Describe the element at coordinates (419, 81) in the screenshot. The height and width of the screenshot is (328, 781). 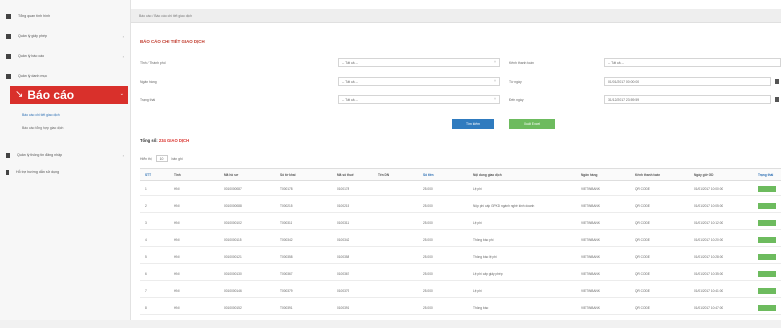
I see `bank-select: -- Tất cả -- ˅` at that location.